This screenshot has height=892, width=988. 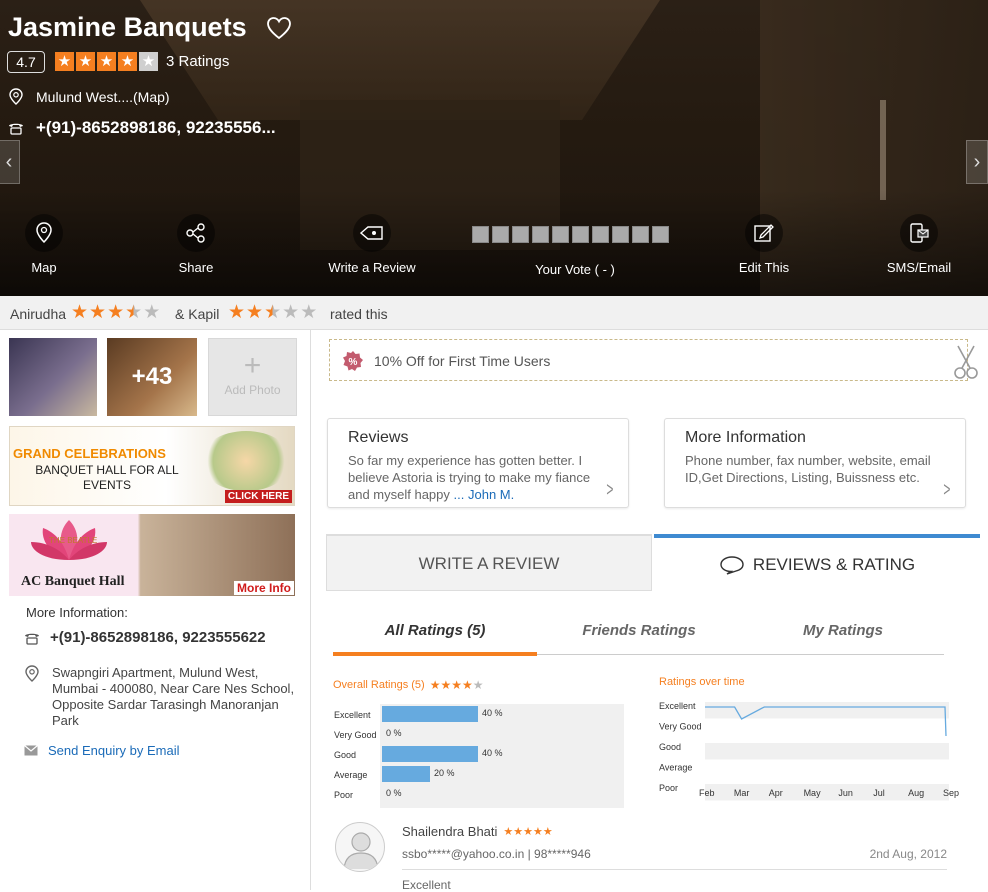 I want to click on edit-action-label: Edit This, so click(x=764, y=267).